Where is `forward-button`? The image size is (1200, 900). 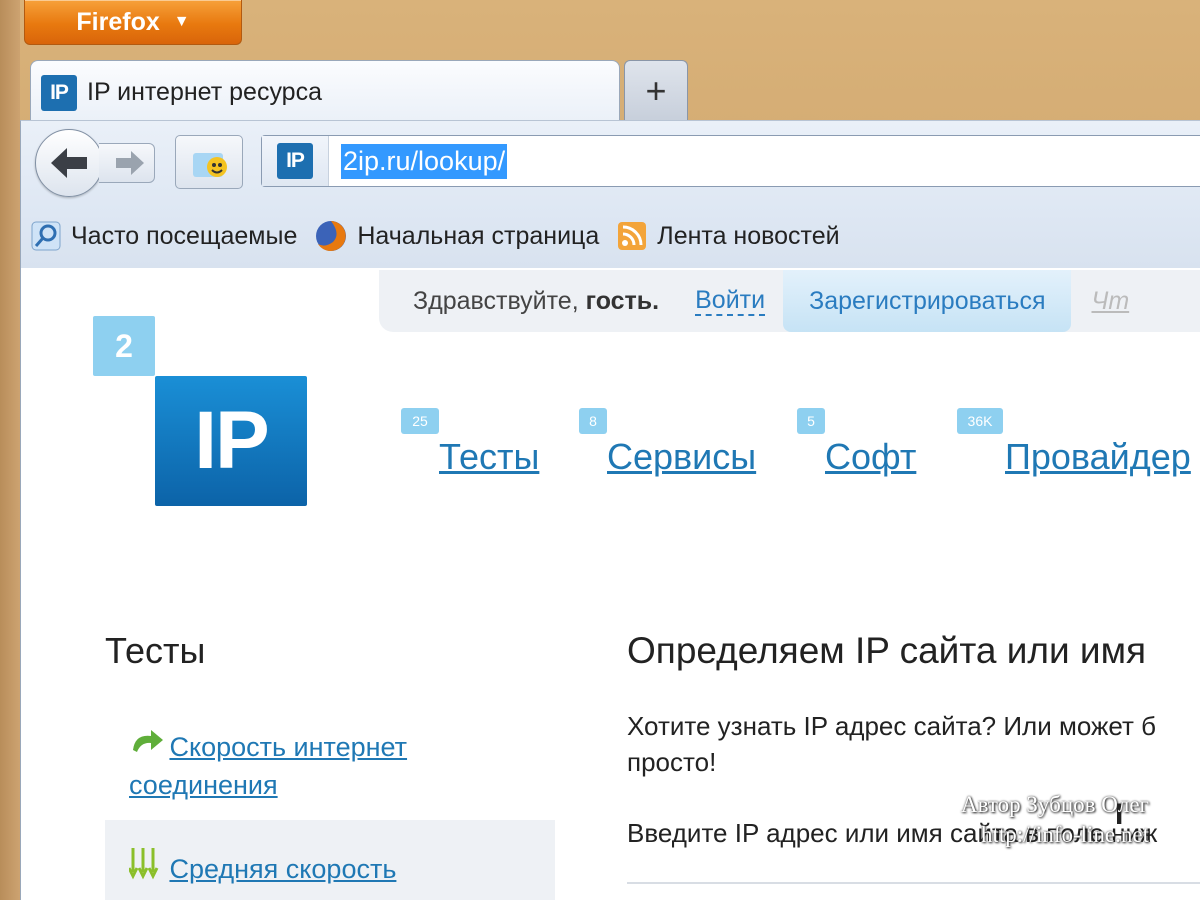 forward-button is located at coordinates (127, 163).